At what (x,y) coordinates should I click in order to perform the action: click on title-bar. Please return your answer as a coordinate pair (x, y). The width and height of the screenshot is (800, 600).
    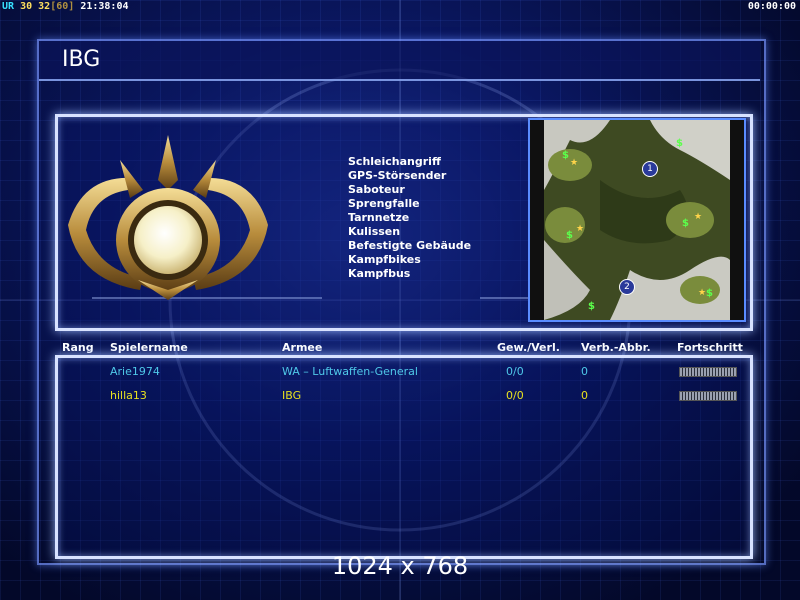
    Looking at the image, I should click on (399, 61).